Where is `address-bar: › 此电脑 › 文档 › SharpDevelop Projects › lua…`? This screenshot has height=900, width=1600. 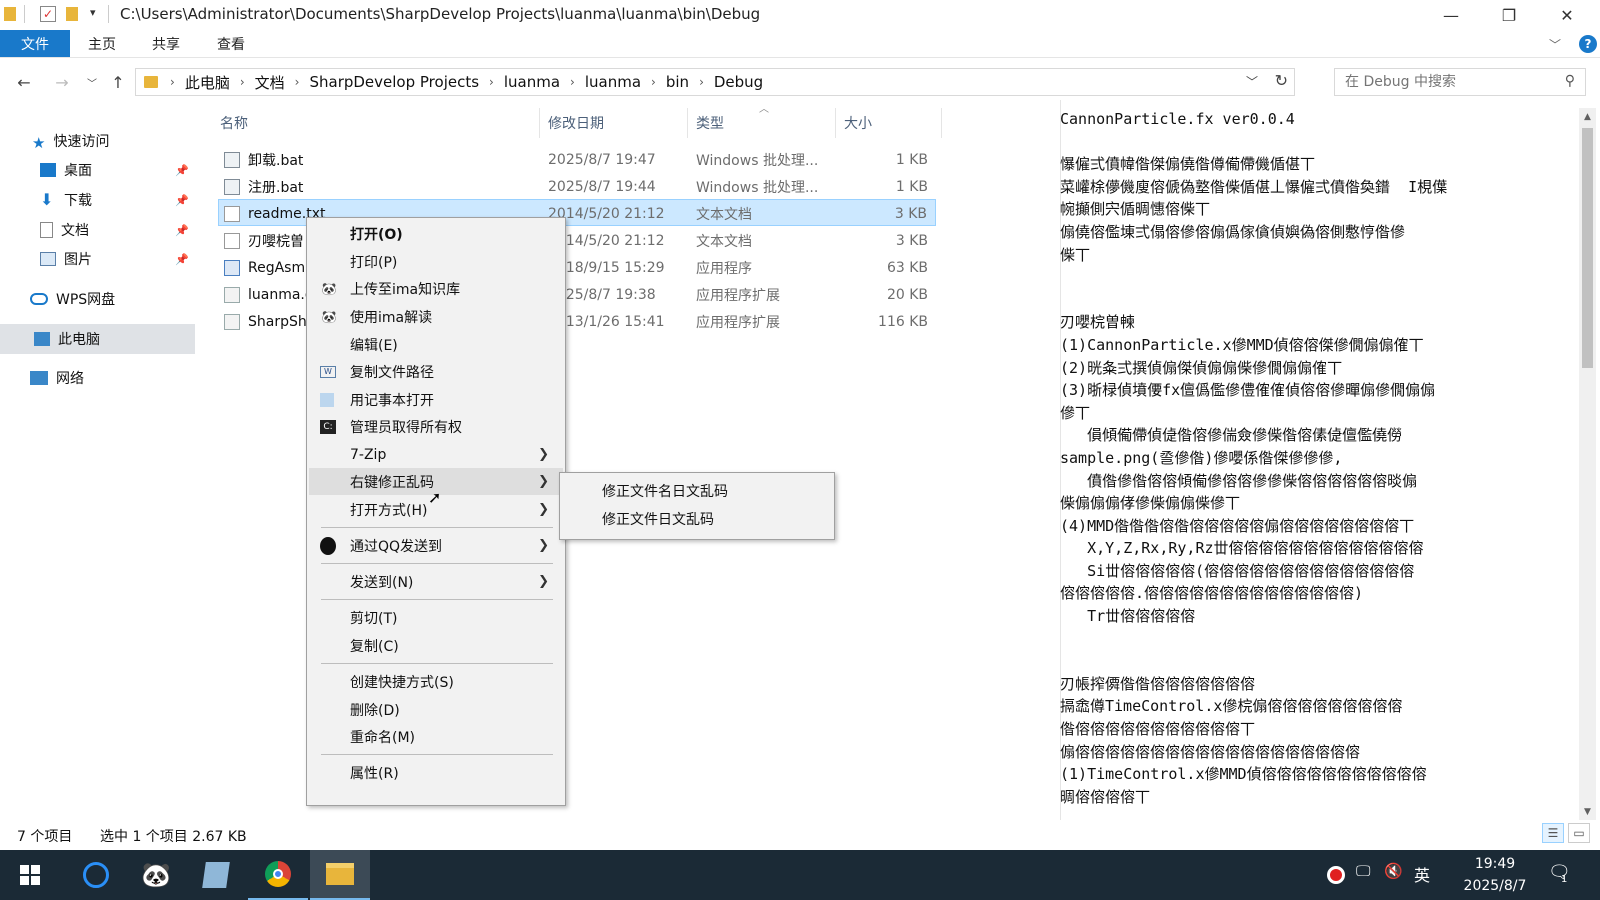 address-bar: › 此电脑 › 文档 › SharpDevelop Projects › lua… is located at coordinates (715, 82).